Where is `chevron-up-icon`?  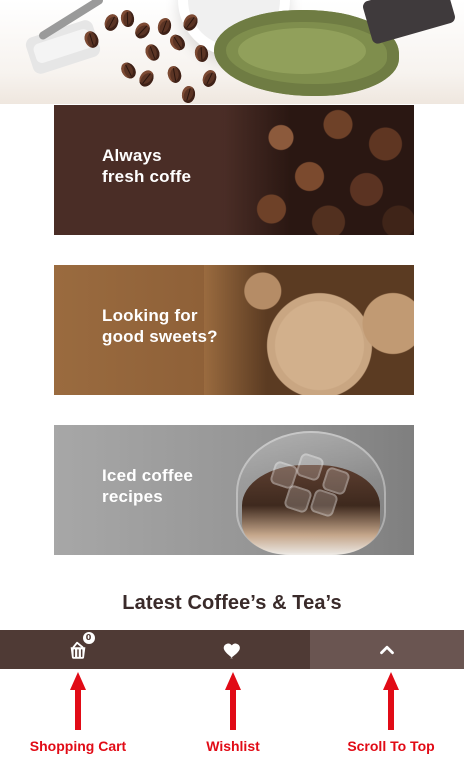
chevron-up-icon is located at coordinates (387, 650).